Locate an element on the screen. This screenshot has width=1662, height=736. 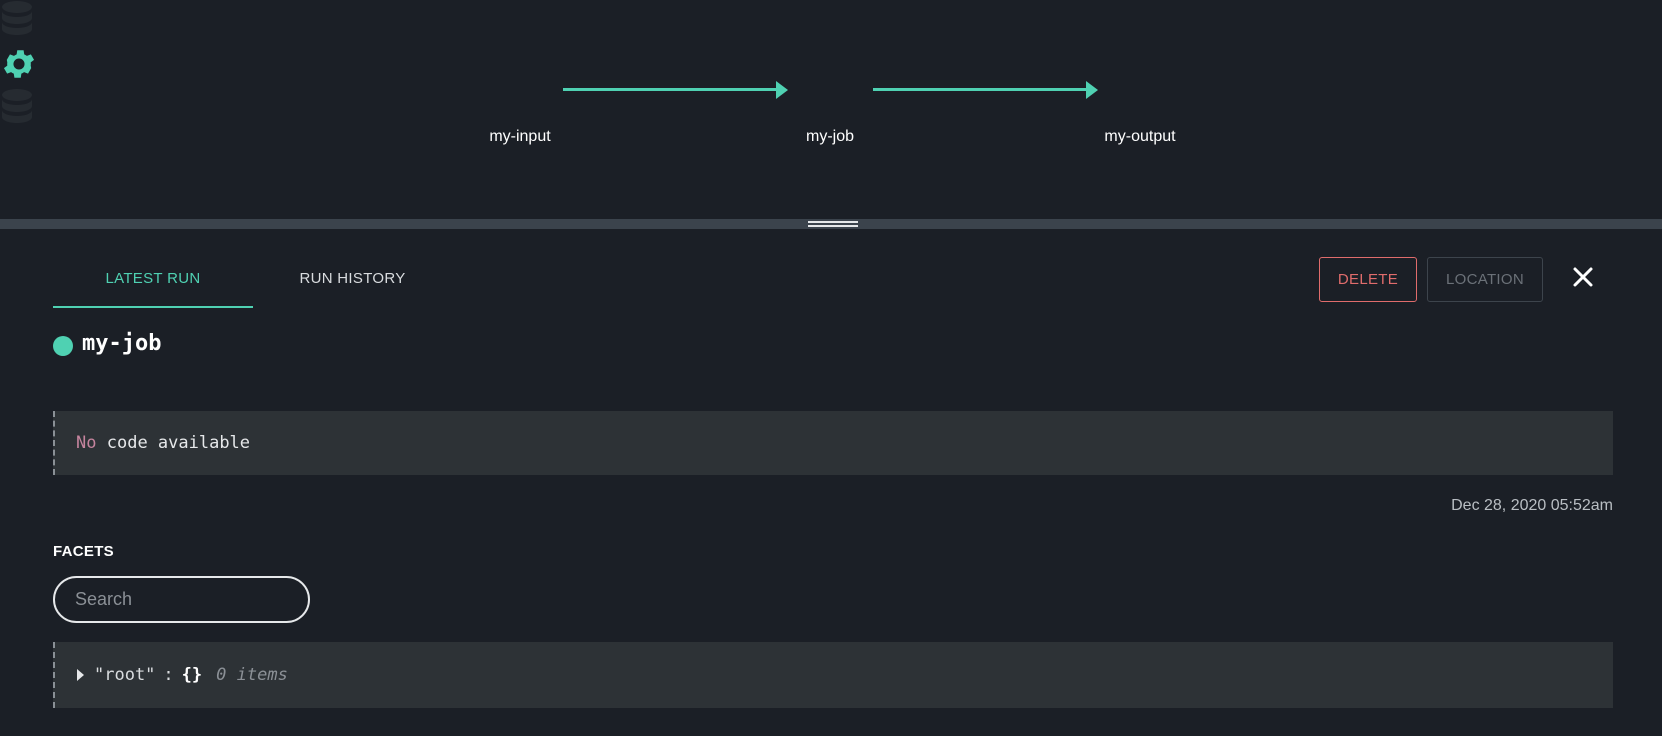
code-keyword: No is located at coordinates (86, 443).